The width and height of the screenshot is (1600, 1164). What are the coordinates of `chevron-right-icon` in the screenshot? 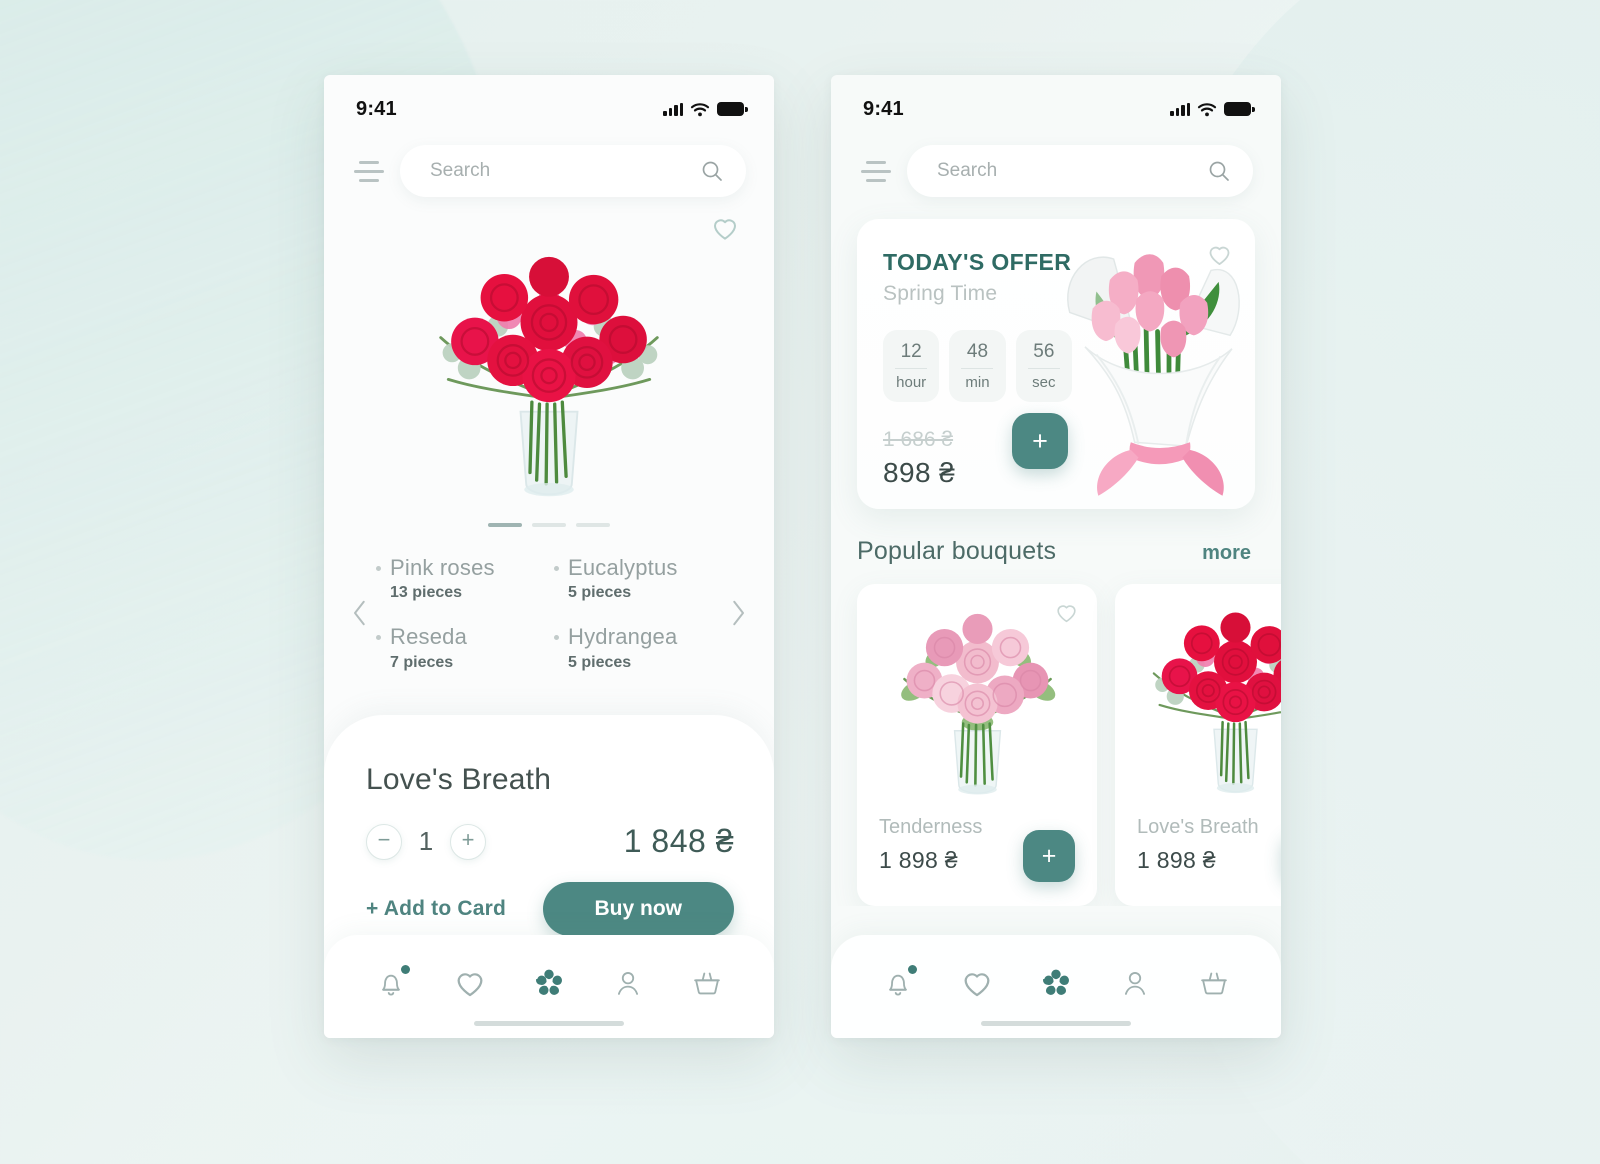 It's located at (738, 613).